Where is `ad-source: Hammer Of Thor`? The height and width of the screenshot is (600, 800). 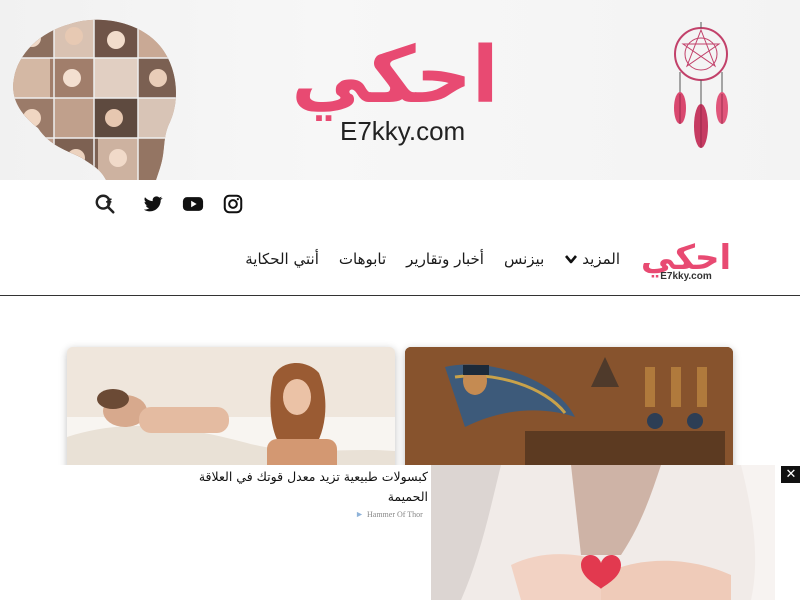
ad-source: Hammer Of Thor is located at coordinates (389, 514).